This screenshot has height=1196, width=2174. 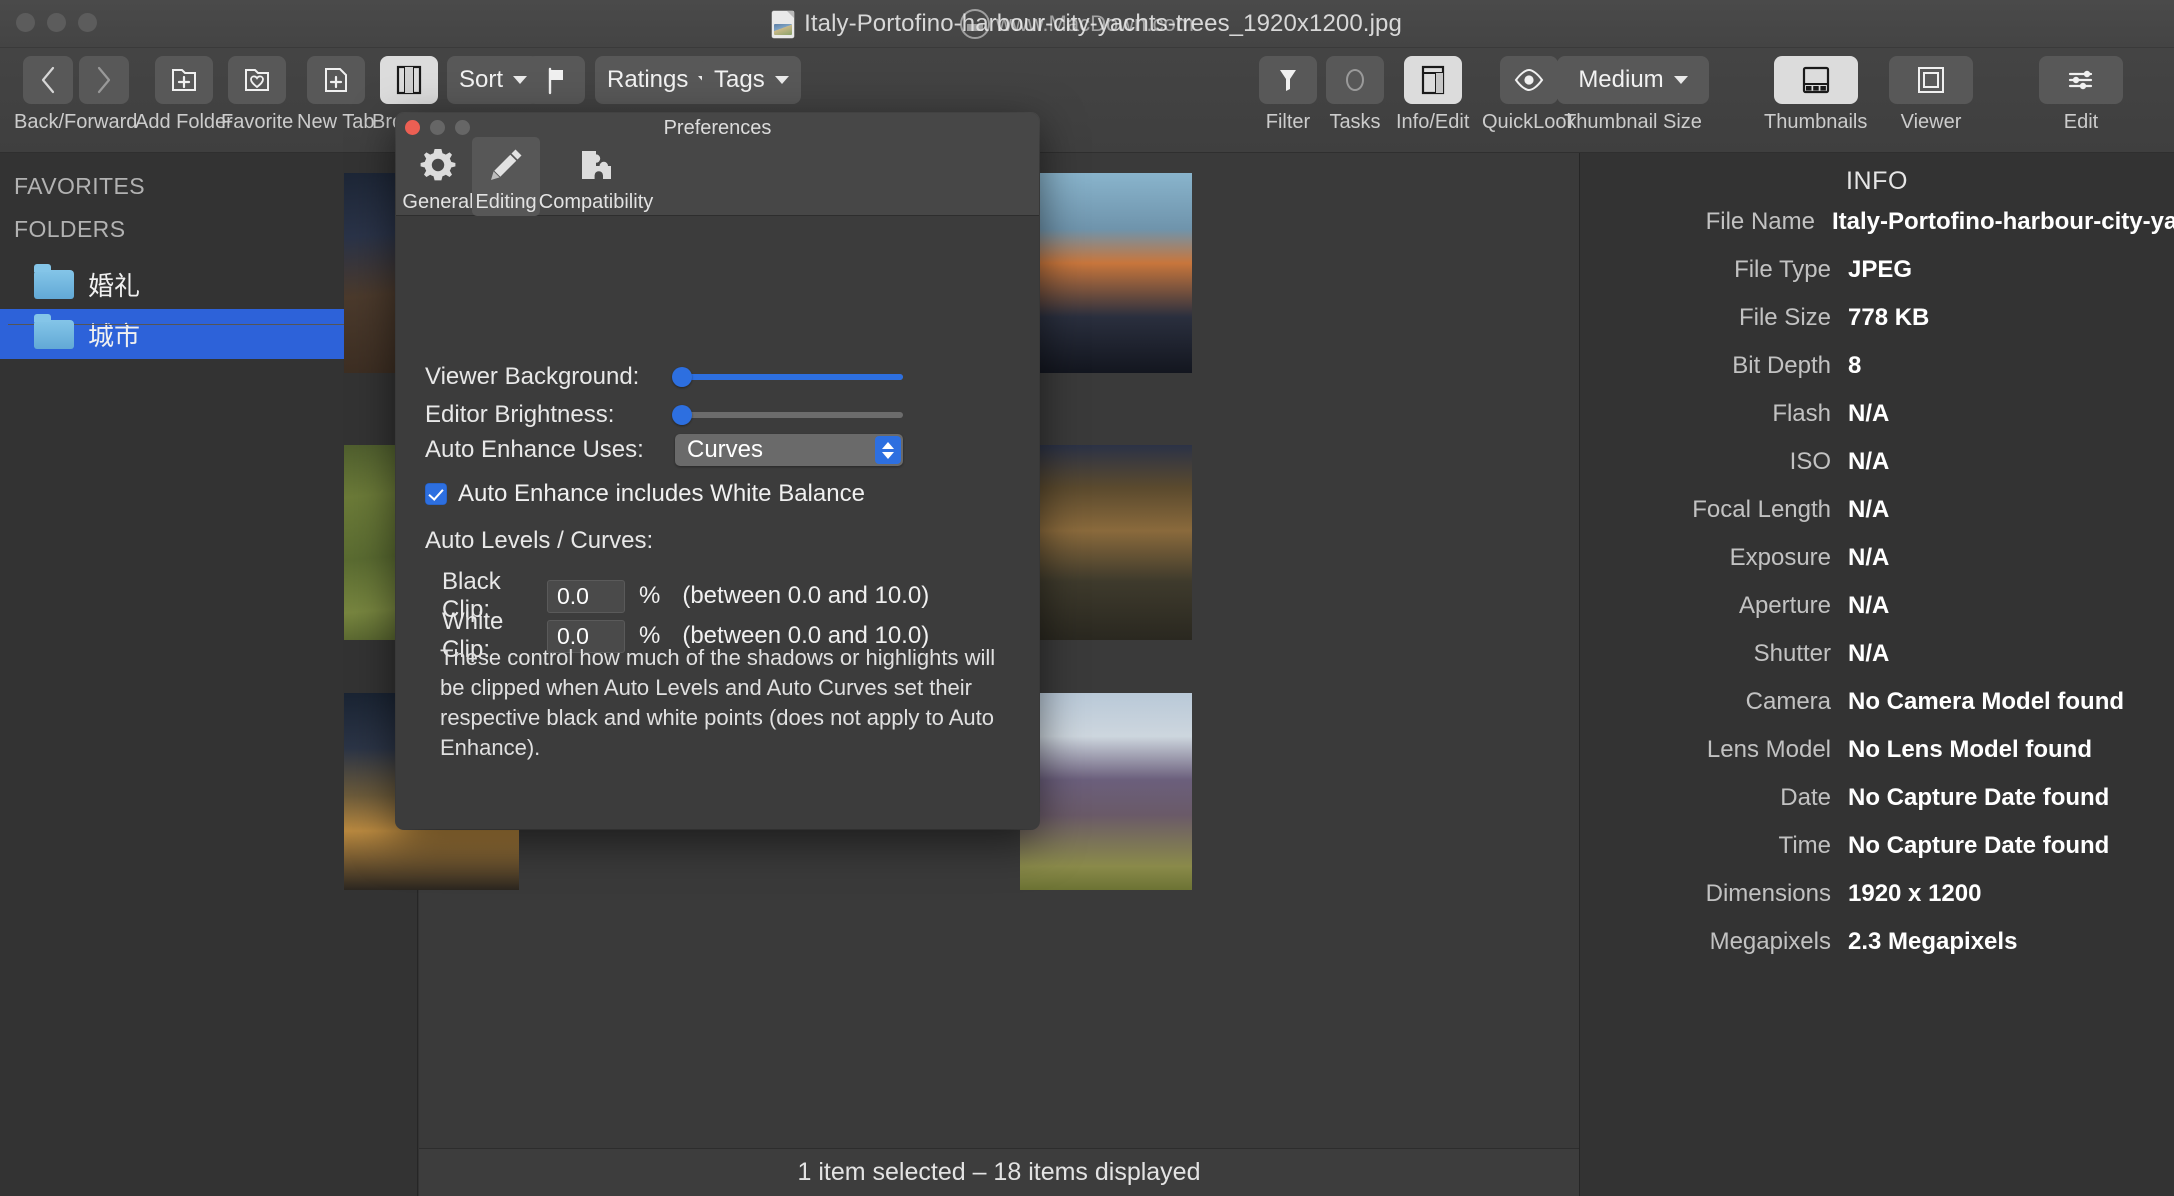 I want to click on preferences-tabbar: General Editing Compatibility, so click(x=527, y=176).